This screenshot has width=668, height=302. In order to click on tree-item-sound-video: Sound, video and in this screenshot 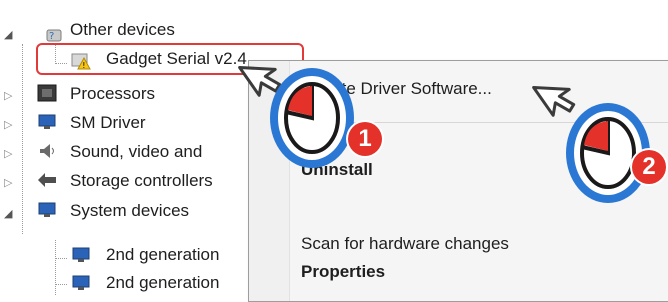, I will do `click(136, 152)`.